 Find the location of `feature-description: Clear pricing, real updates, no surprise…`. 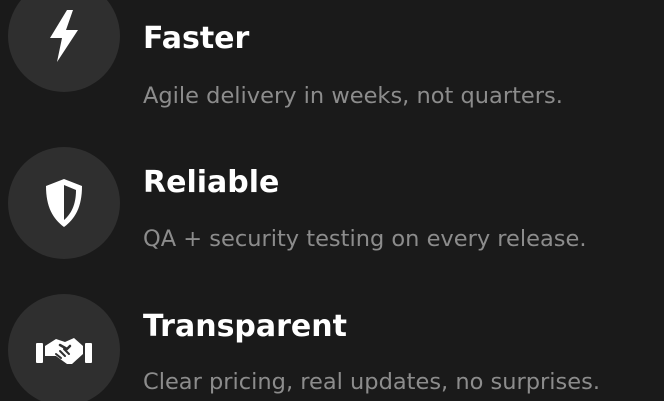

feature-description: Clear pricing, real updates, no surprise… is located at coordinates (371, 382).